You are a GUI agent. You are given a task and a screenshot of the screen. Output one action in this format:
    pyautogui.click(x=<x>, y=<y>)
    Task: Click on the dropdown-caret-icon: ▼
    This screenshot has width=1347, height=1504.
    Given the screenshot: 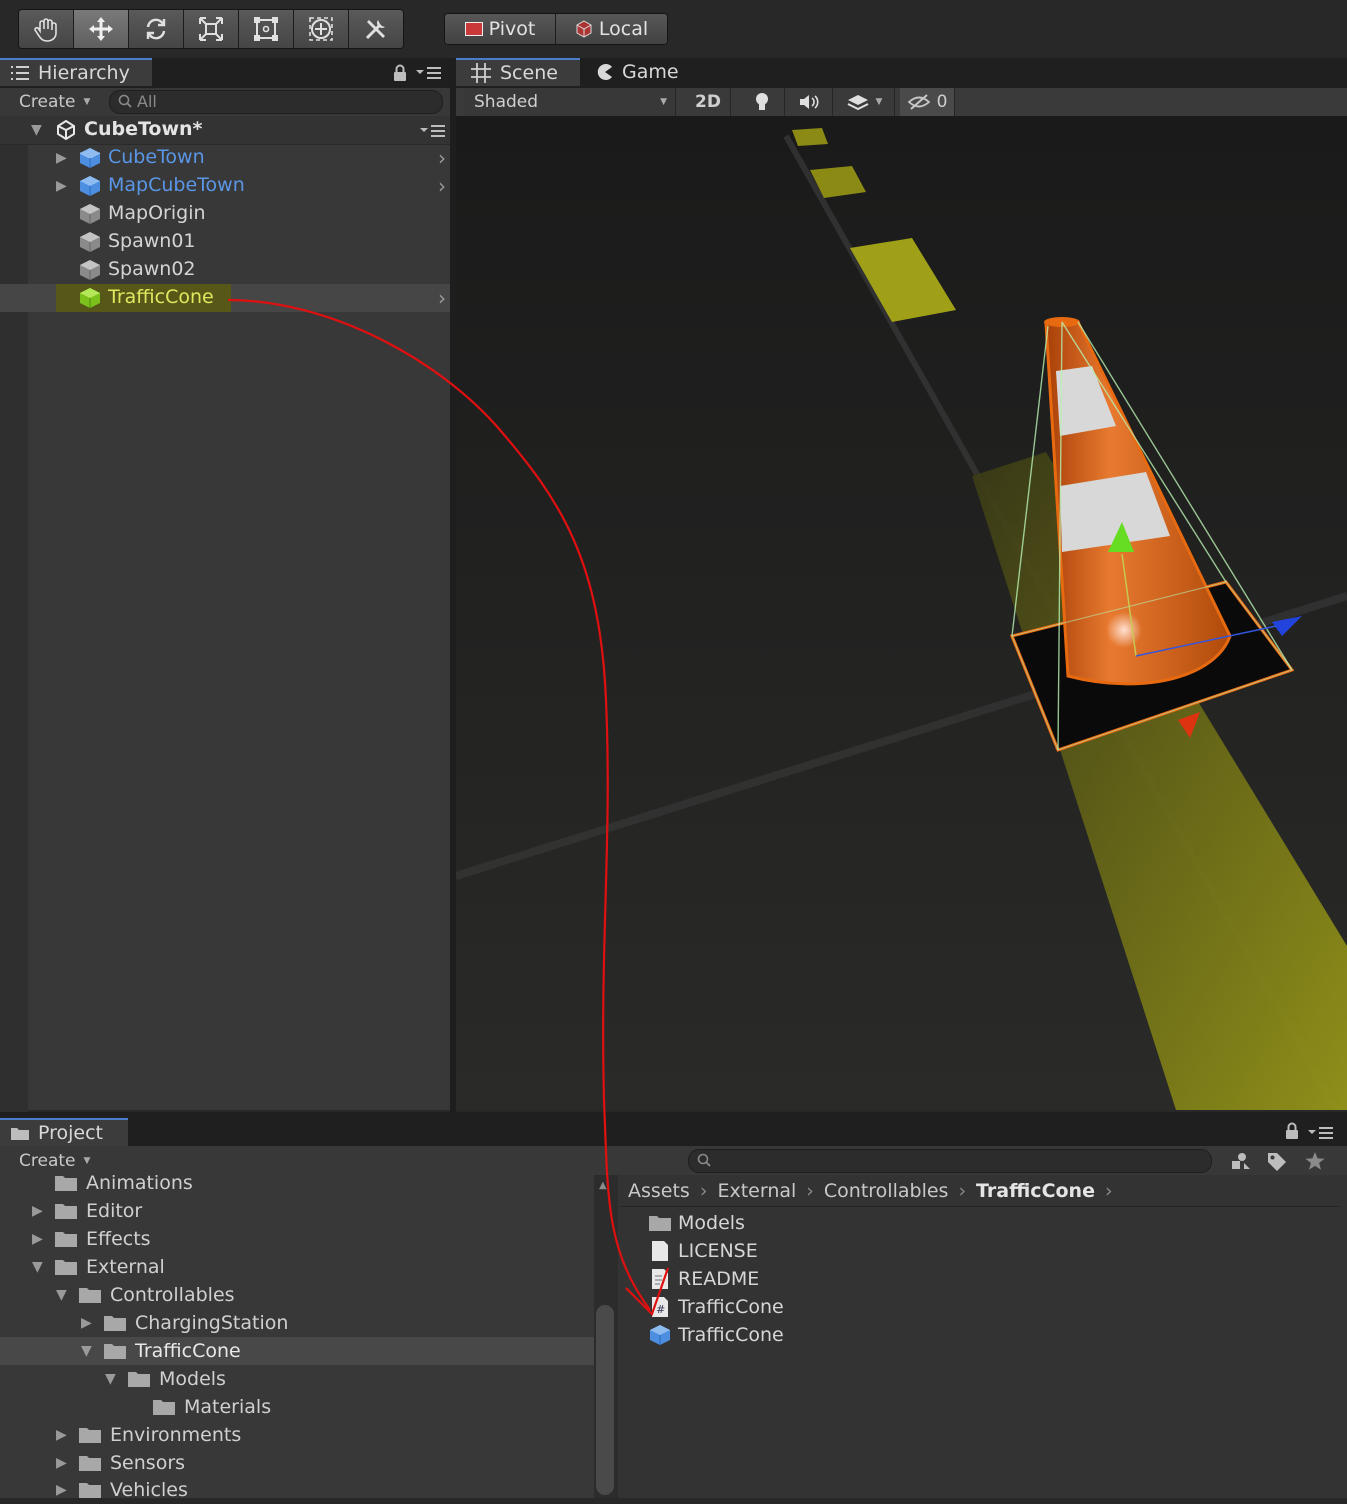 What is the action you would take?
    pyautogui.click(x=663, y=102)
    